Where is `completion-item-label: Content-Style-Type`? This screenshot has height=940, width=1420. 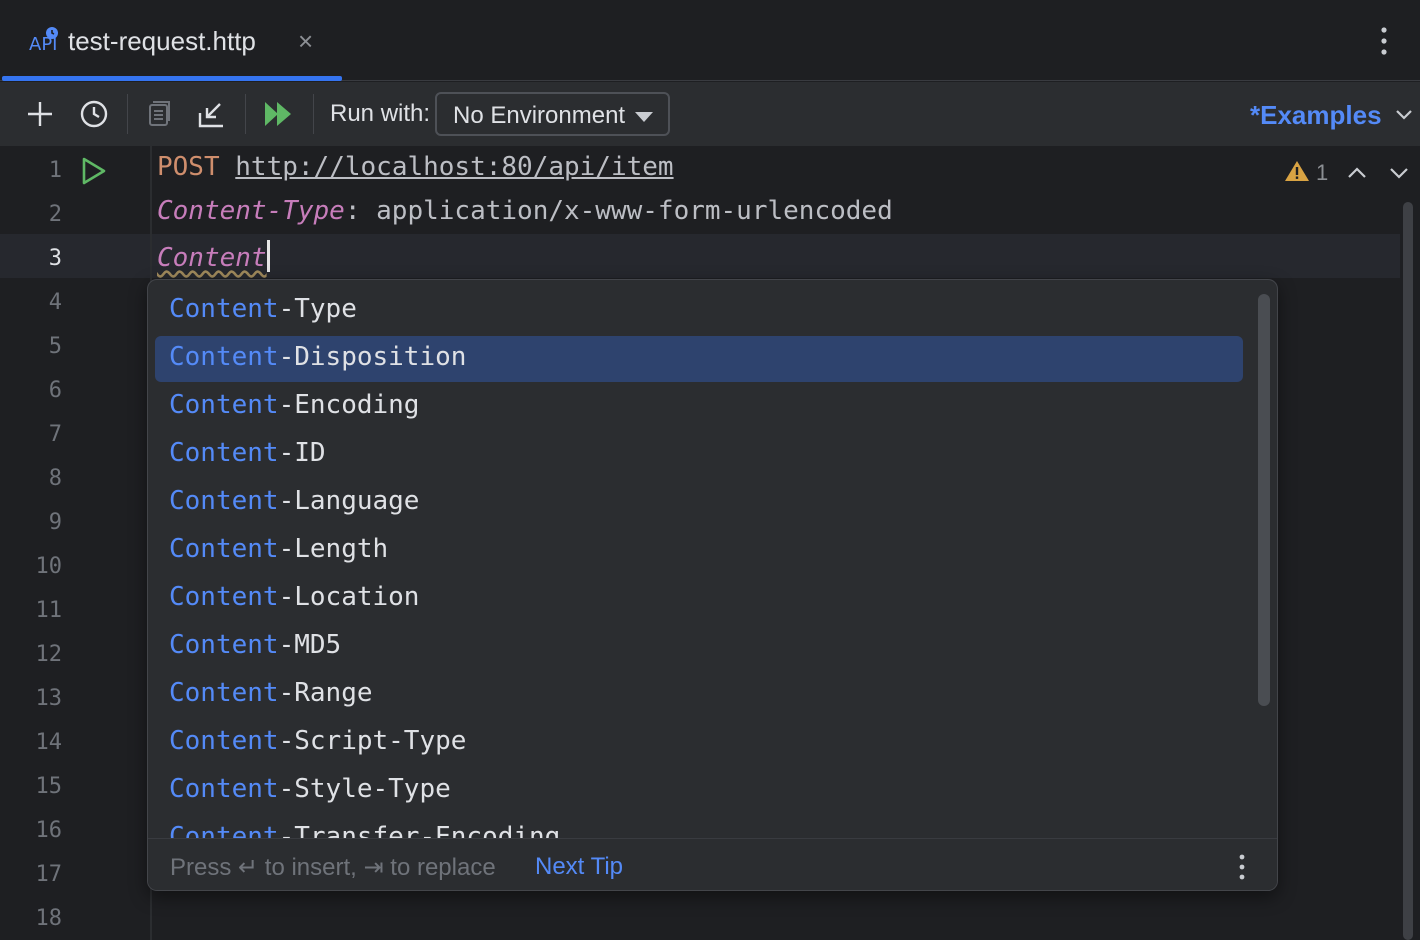
completion-item-label: Content-Style-Type is located at coordinates (310, 789).